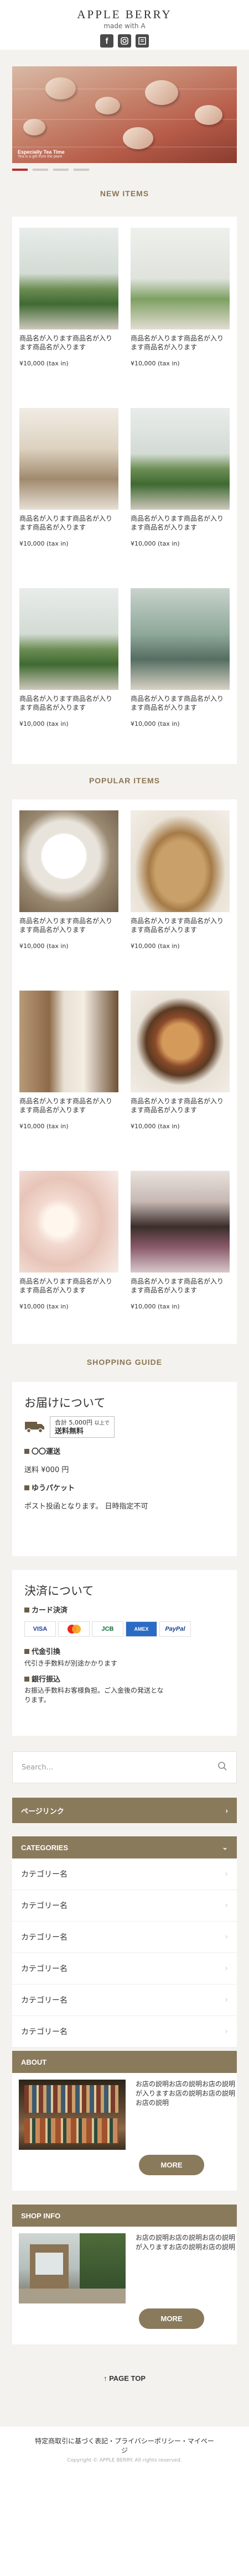  Describe the element at coordinates (41, 2215) in the screenshot. I see `shop-info-title: SHOP INFO` at that location.